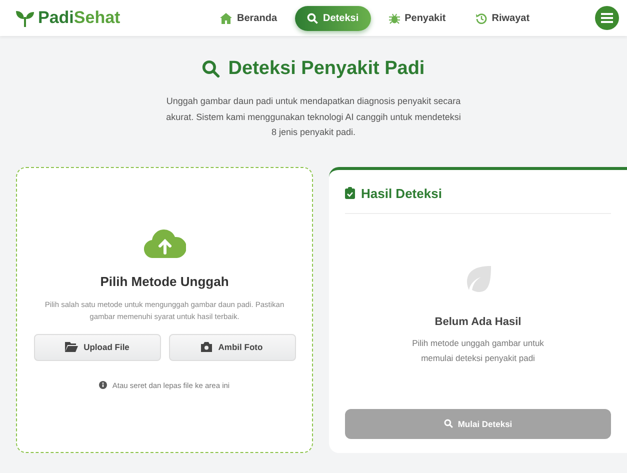  Describe the element at coordinates (97, 347) in the screenshot. I see `upload-option-button: Upload File` at that location.